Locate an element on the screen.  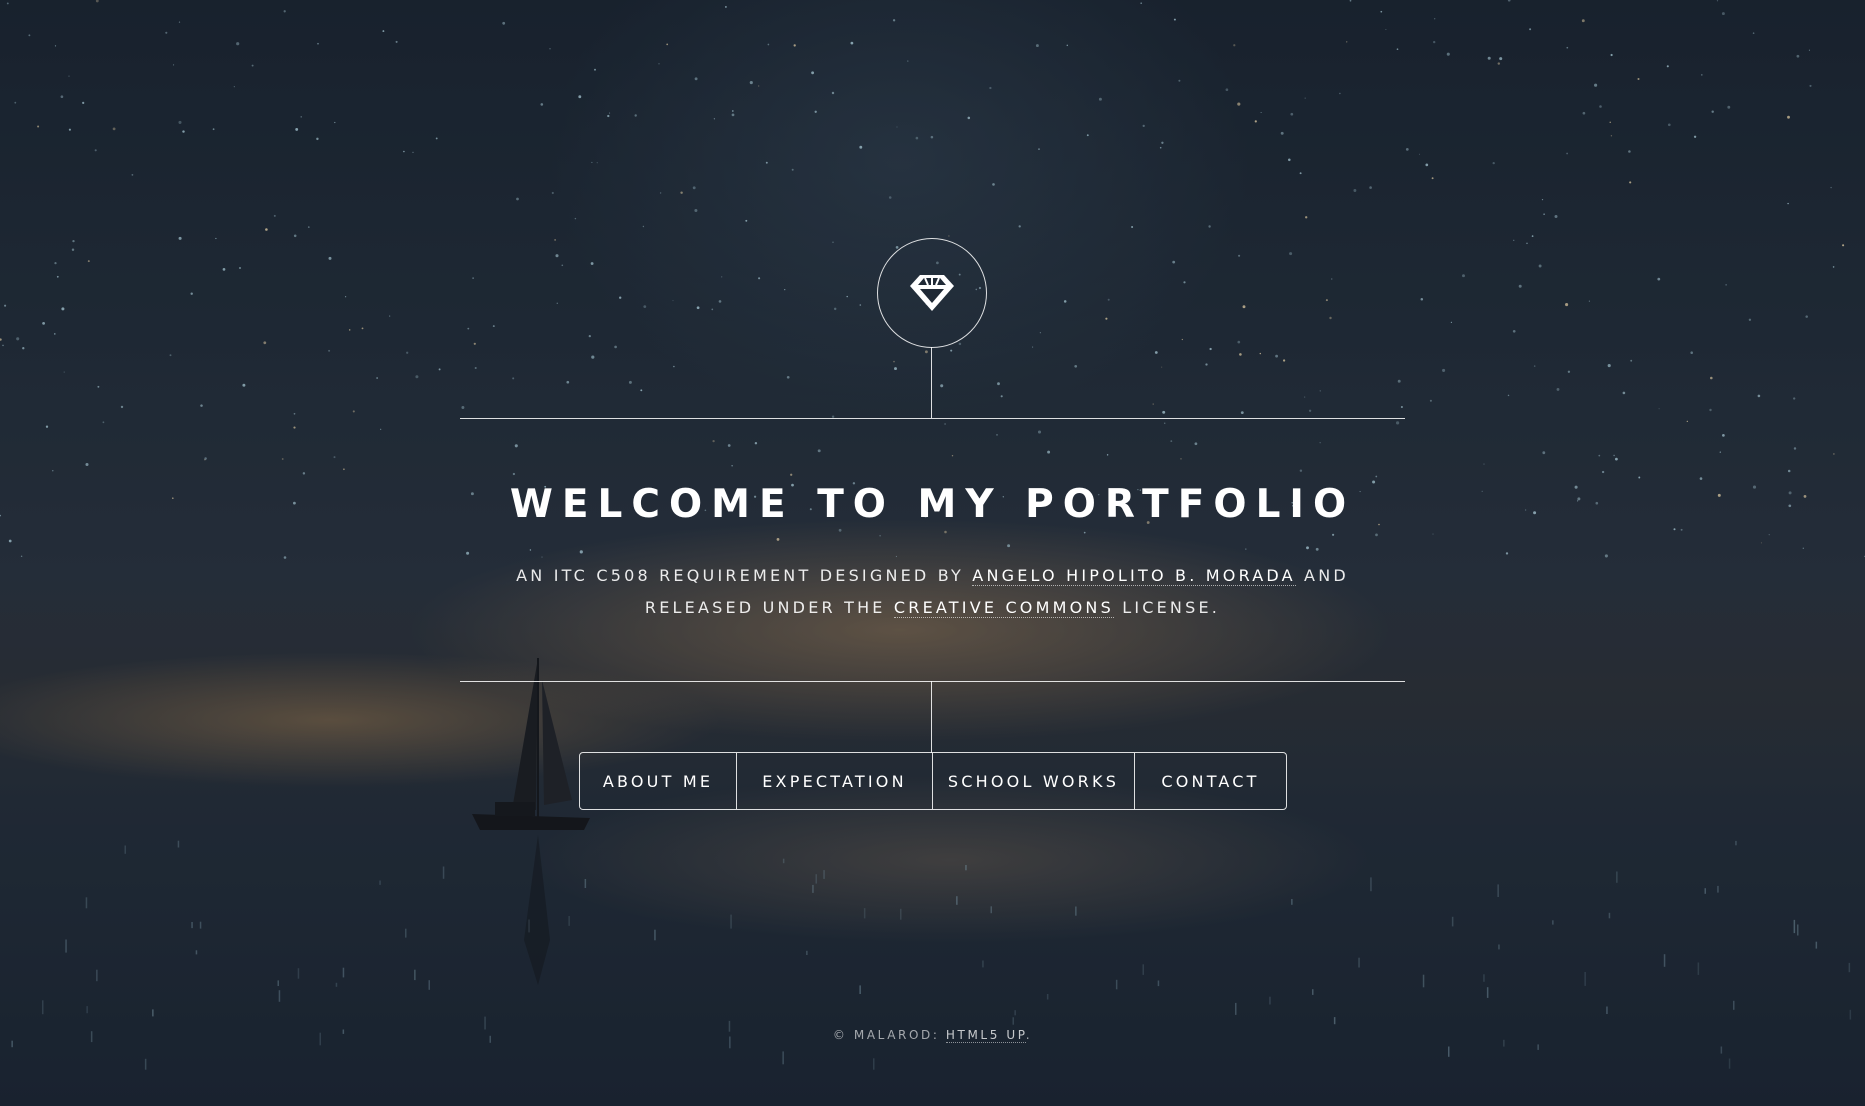
footer-text: © MALAROD: is located at coordinates (889, 1035).